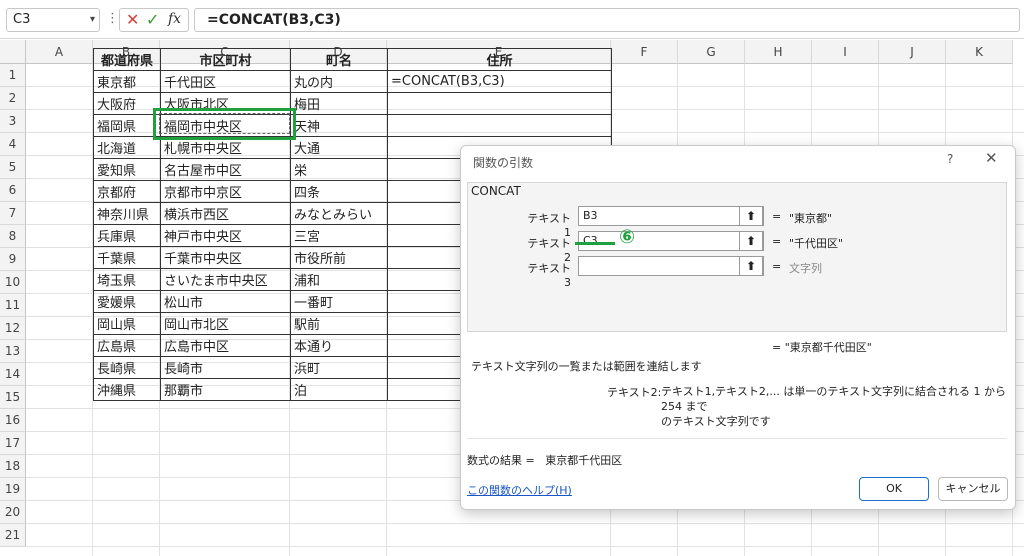  I want to click on row-header-10: 10, so click(13, 282).